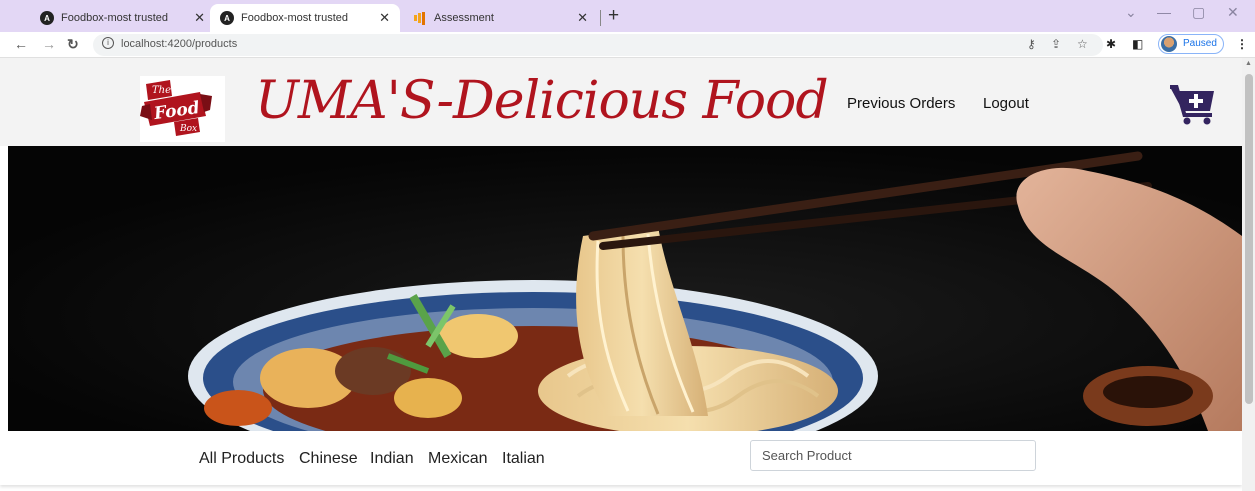 This screenshot has width=1255, height=491. I want to click on browser-tab: A Foodbox-most trusted ✕, so click(122, 18).